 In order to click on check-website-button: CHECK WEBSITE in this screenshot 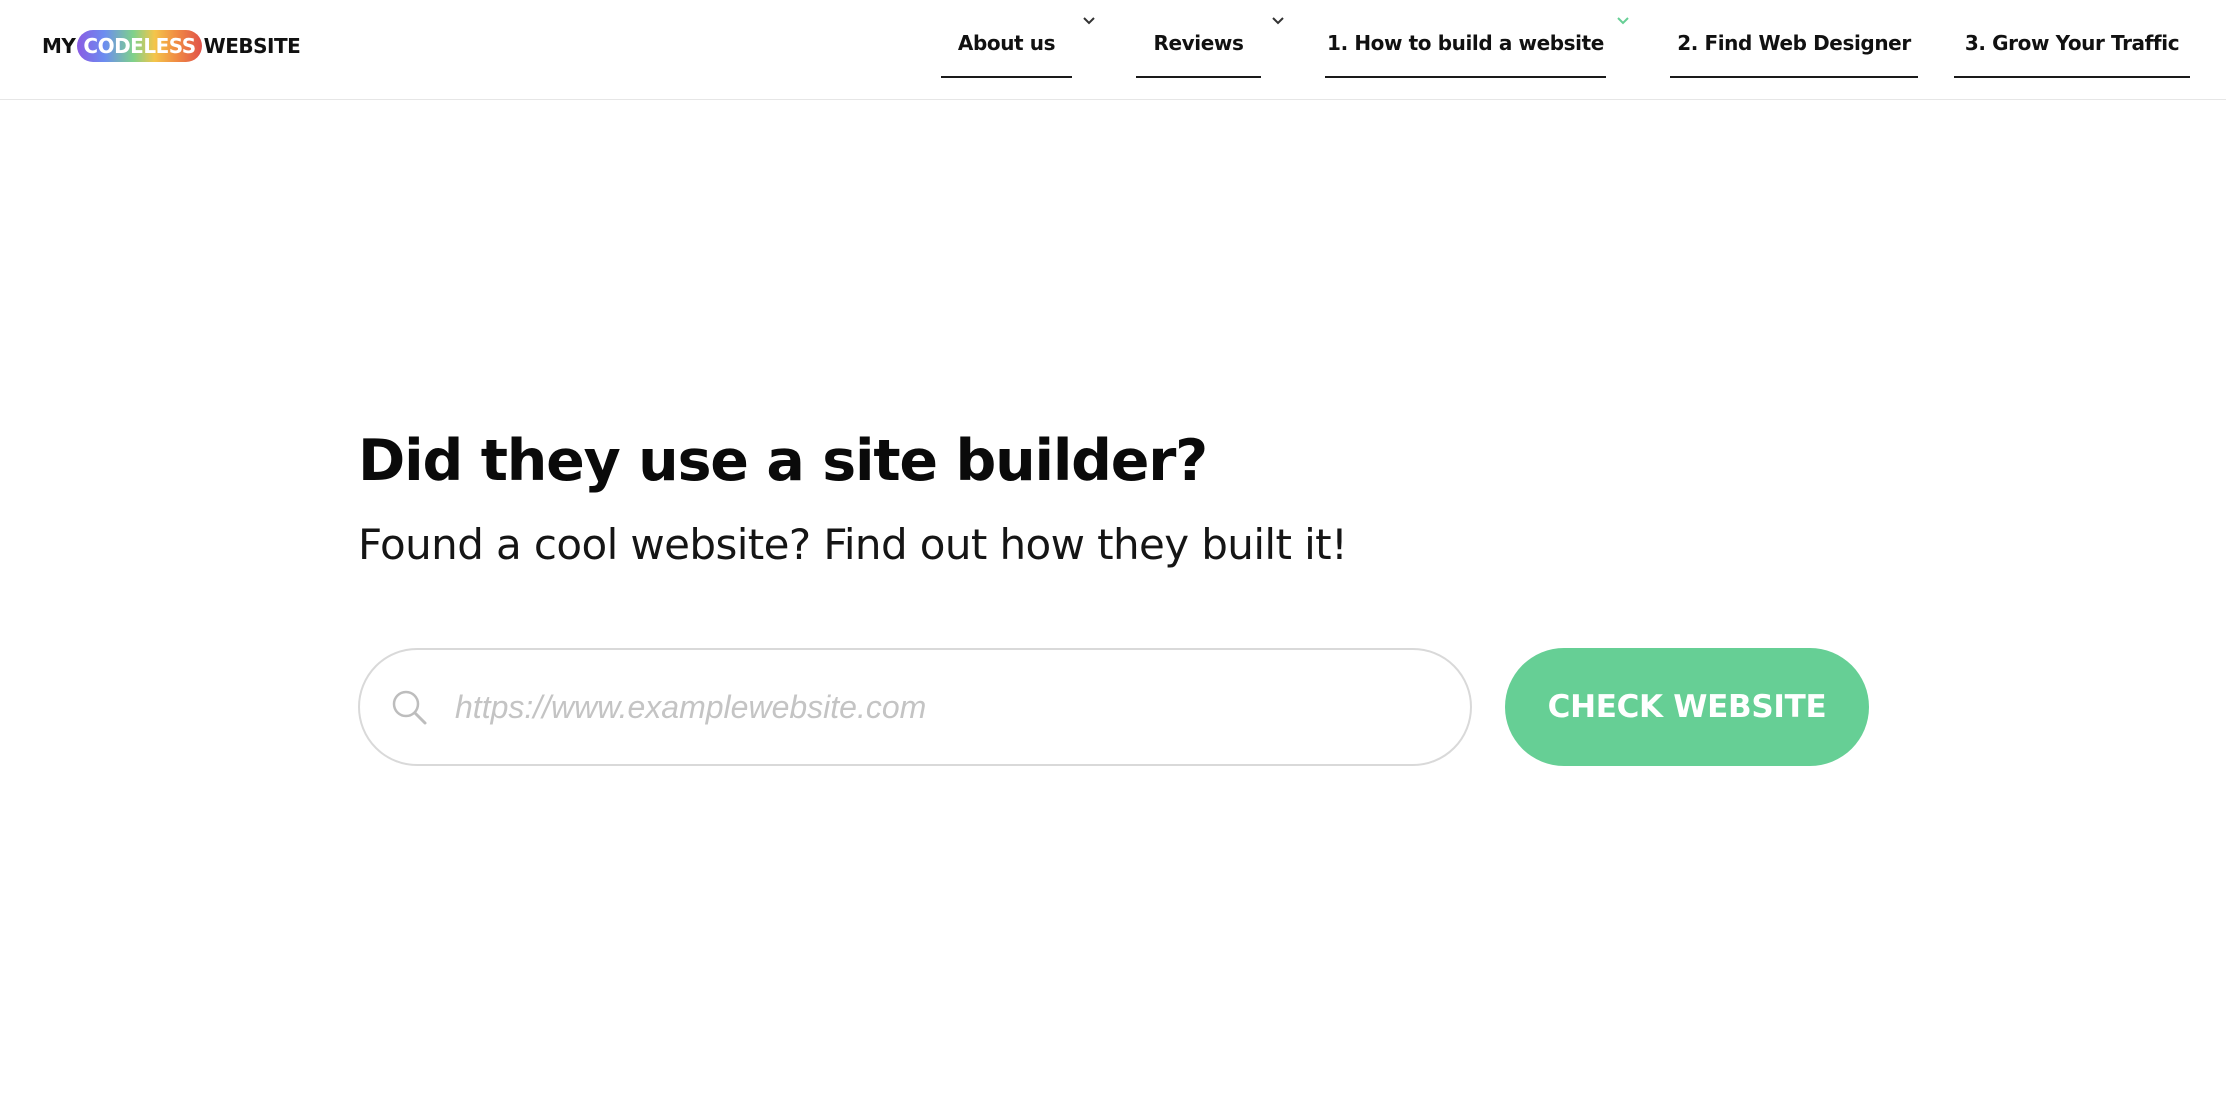, I will do `click(1687, 707)`.